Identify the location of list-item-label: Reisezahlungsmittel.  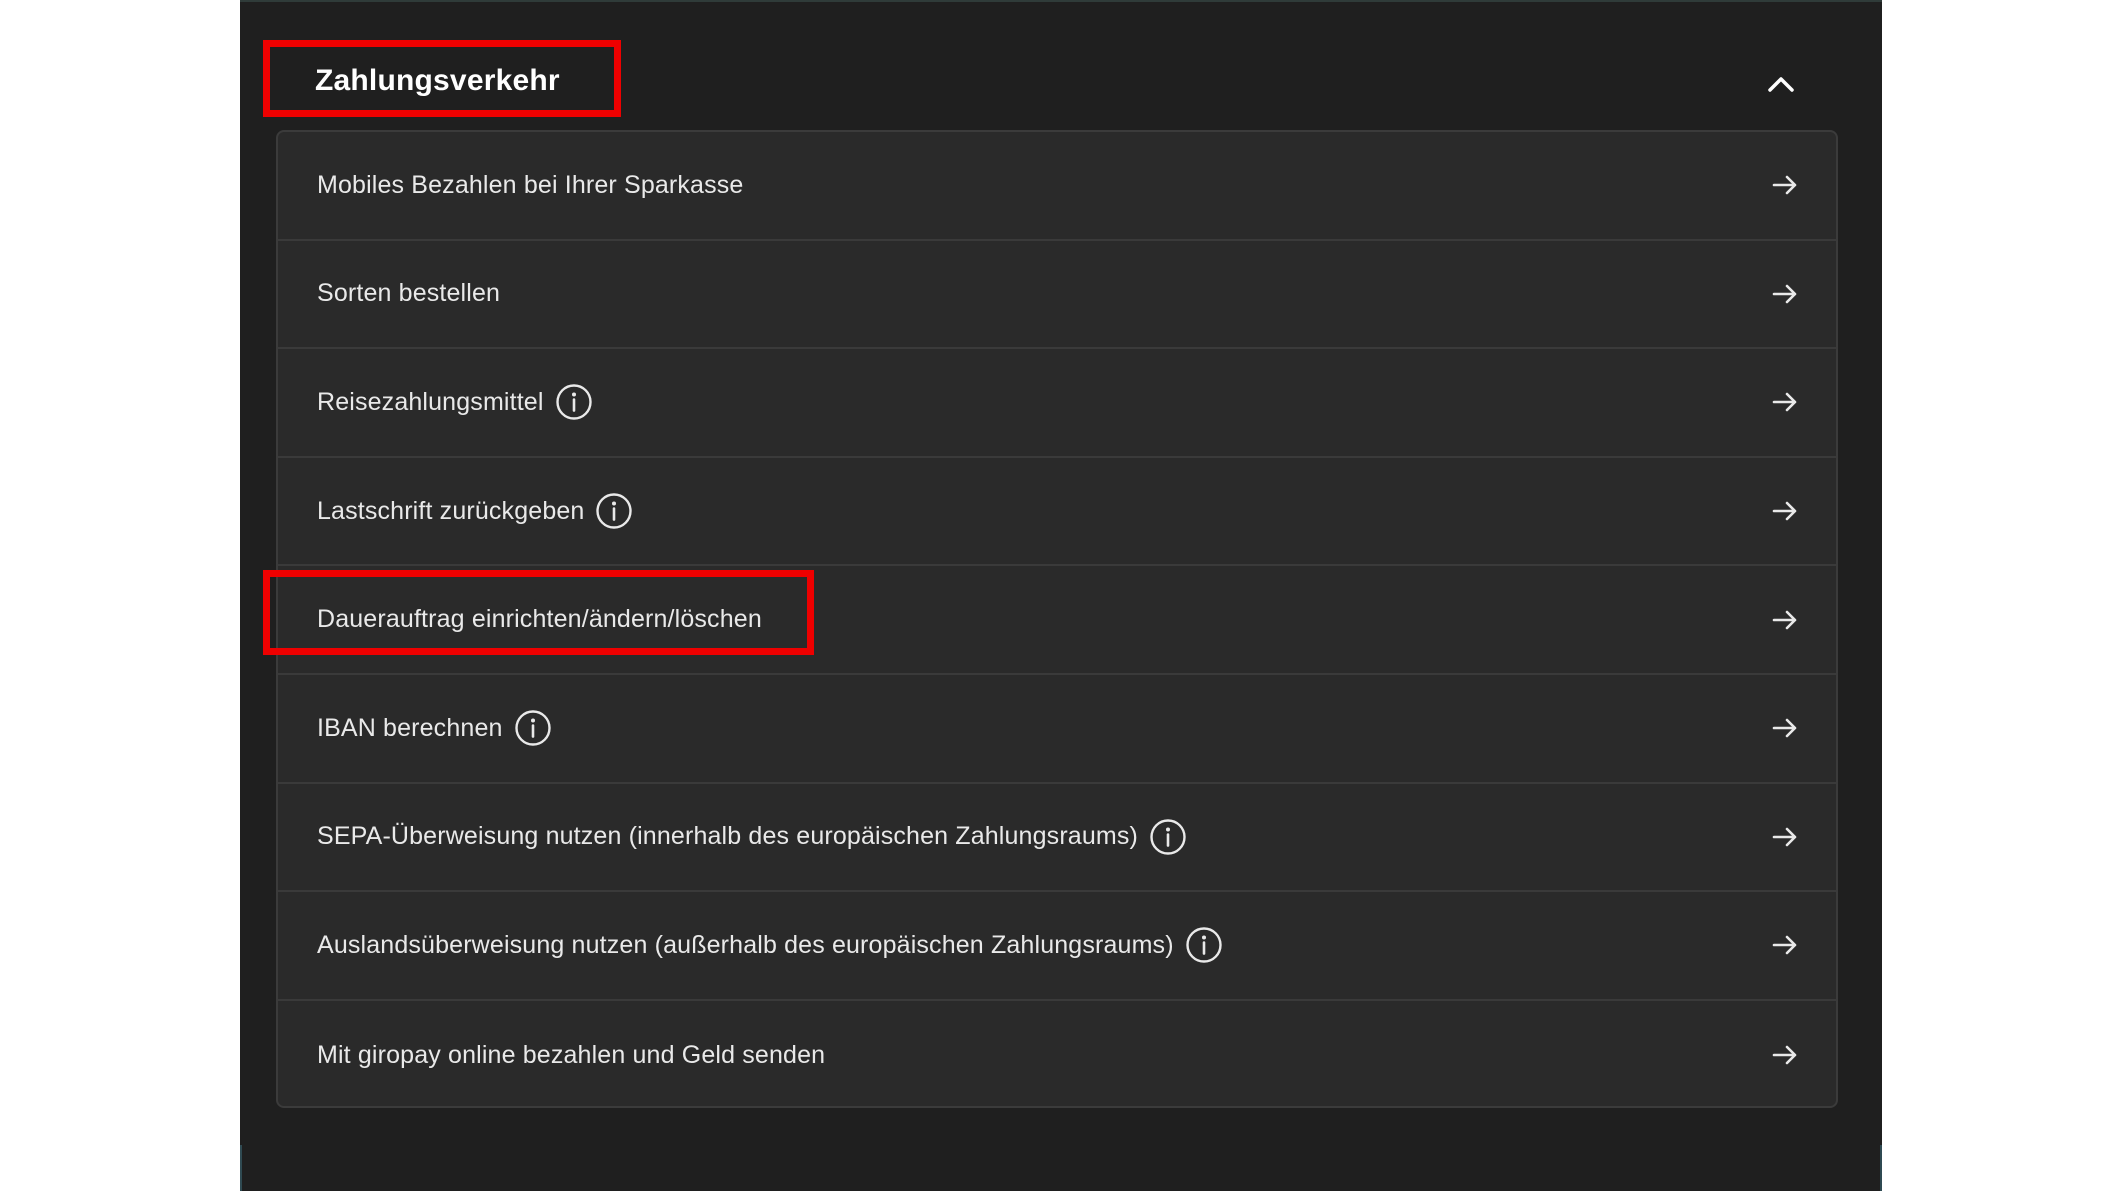
(430, 401).